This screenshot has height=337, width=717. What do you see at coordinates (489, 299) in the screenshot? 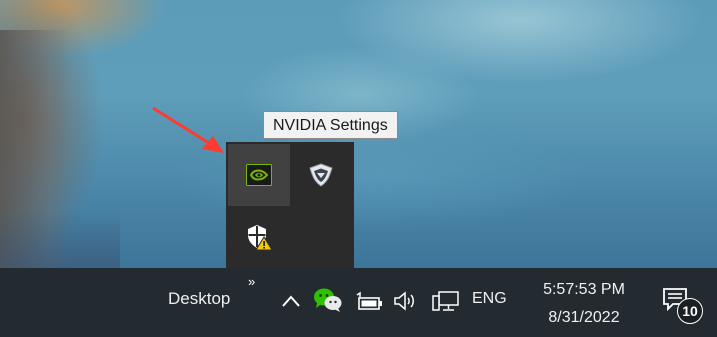
I see `input-language-indicator: ENG` at bounding box center [489, 299].